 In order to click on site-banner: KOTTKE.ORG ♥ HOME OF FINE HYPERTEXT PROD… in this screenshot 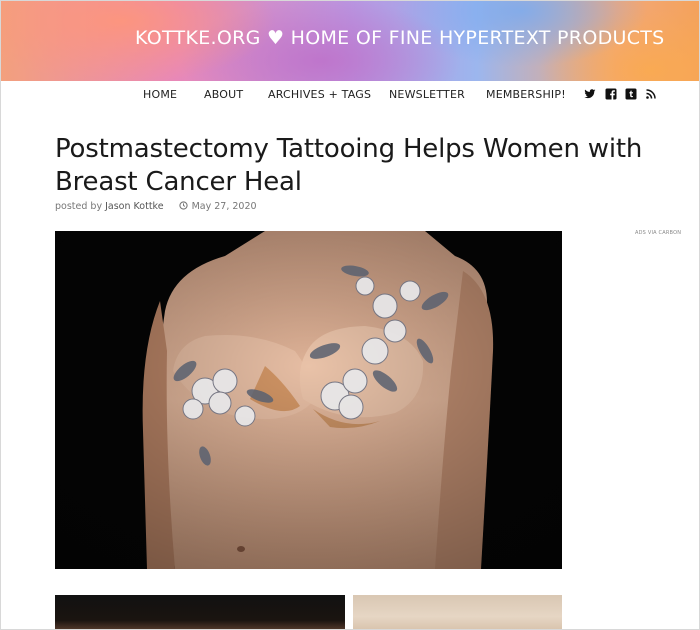, I will do `click(350, 41)`.